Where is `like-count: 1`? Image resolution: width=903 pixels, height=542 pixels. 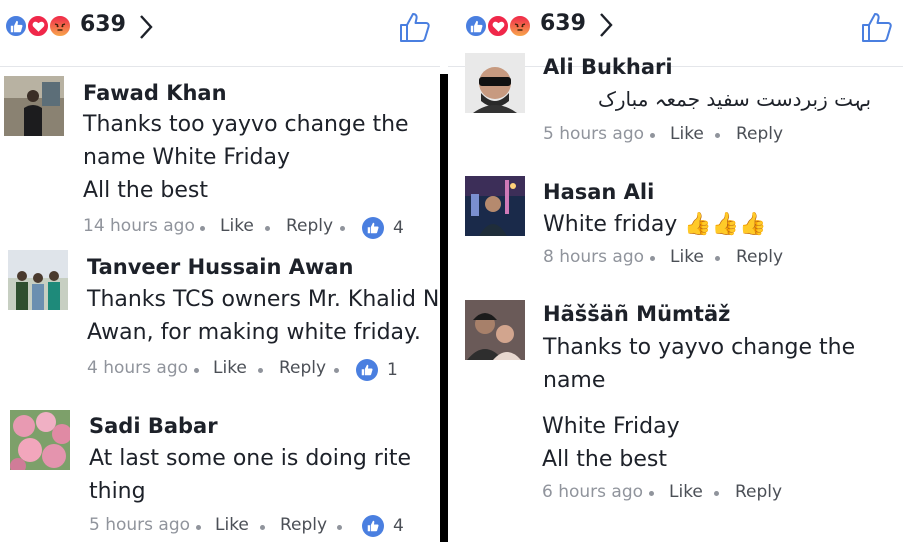 like-count: 1 is located at coordinates (392, 370).